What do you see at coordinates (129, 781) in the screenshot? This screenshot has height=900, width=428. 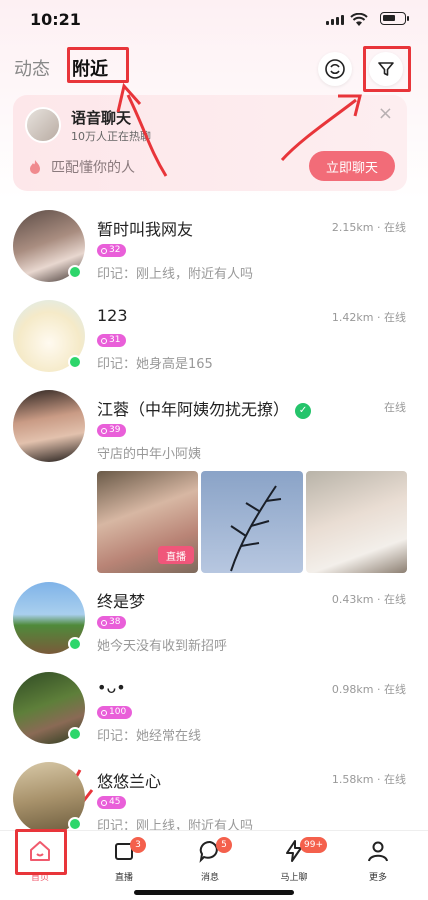 I see `user-name: 悠悠兰心` at bounding box center [129, 781].